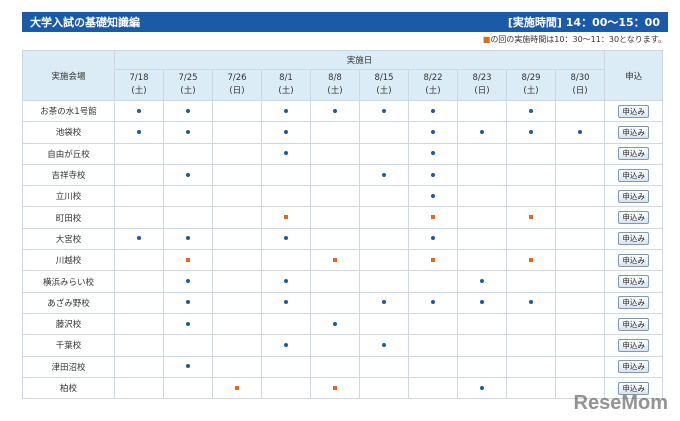 The width and height of the screenshot is (680, 421). Describe the element at coordinates (335, 78) in the screenshot. I see `date-label: 8/8` at that location.